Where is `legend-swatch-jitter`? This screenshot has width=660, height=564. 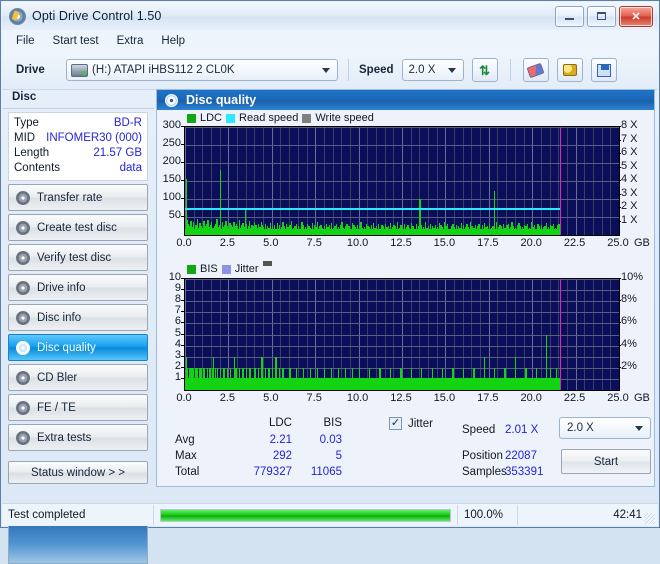 legend-swatch-jitter is located at coordinates (226, 269).